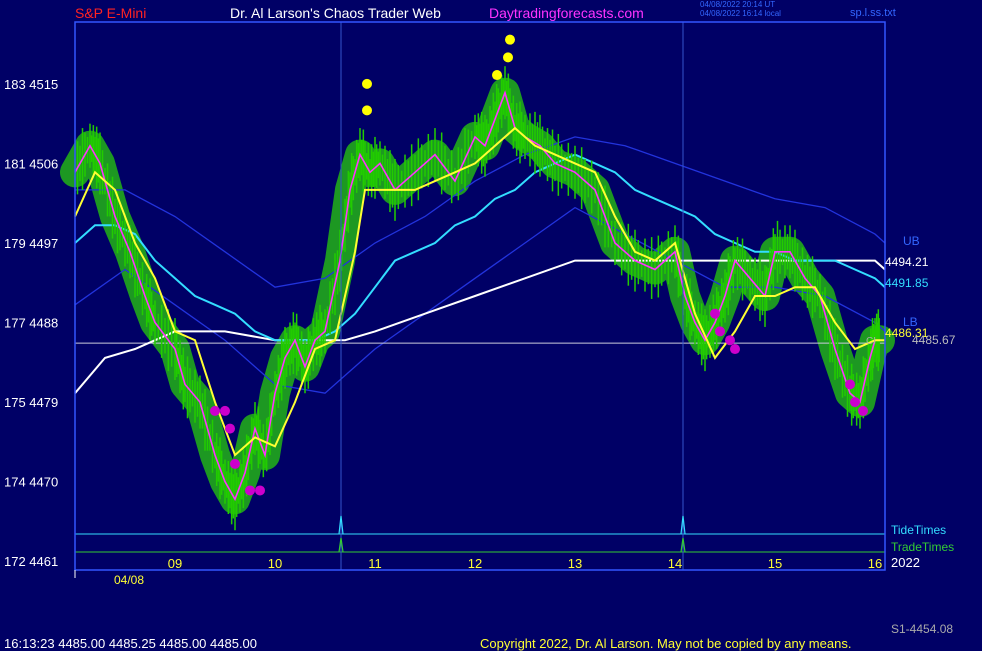 Image resolution: width=982 pixels, height=651 pixels. I want to click on year-label: 2022, so click(905, 562).